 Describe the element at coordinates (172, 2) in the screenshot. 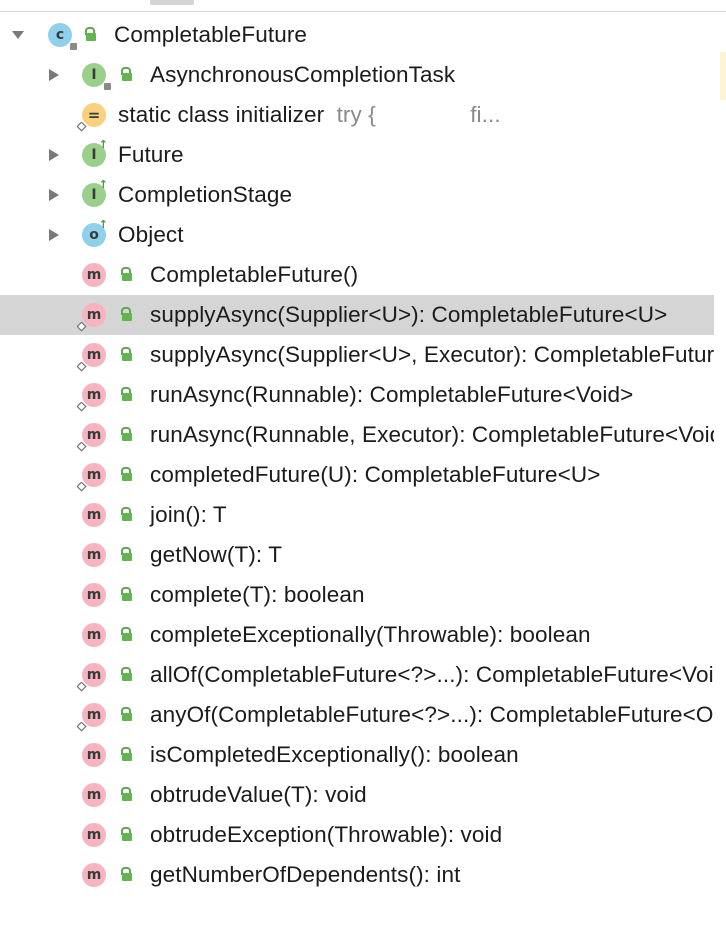

I see `tab-hint` at that location.